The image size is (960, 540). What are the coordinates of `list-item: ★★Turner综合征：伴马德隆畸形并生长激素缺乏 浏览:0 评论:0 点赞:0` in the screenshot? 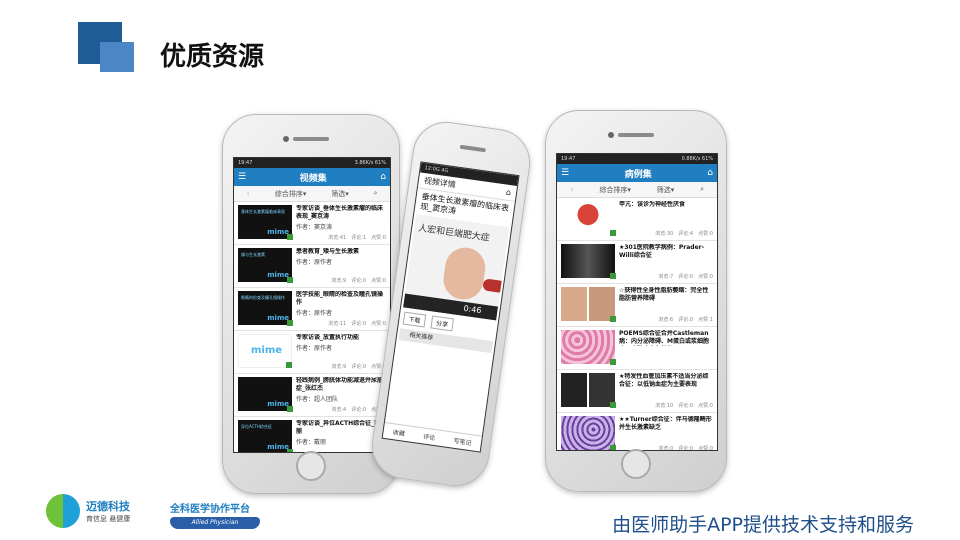 It's located at (637, 432).